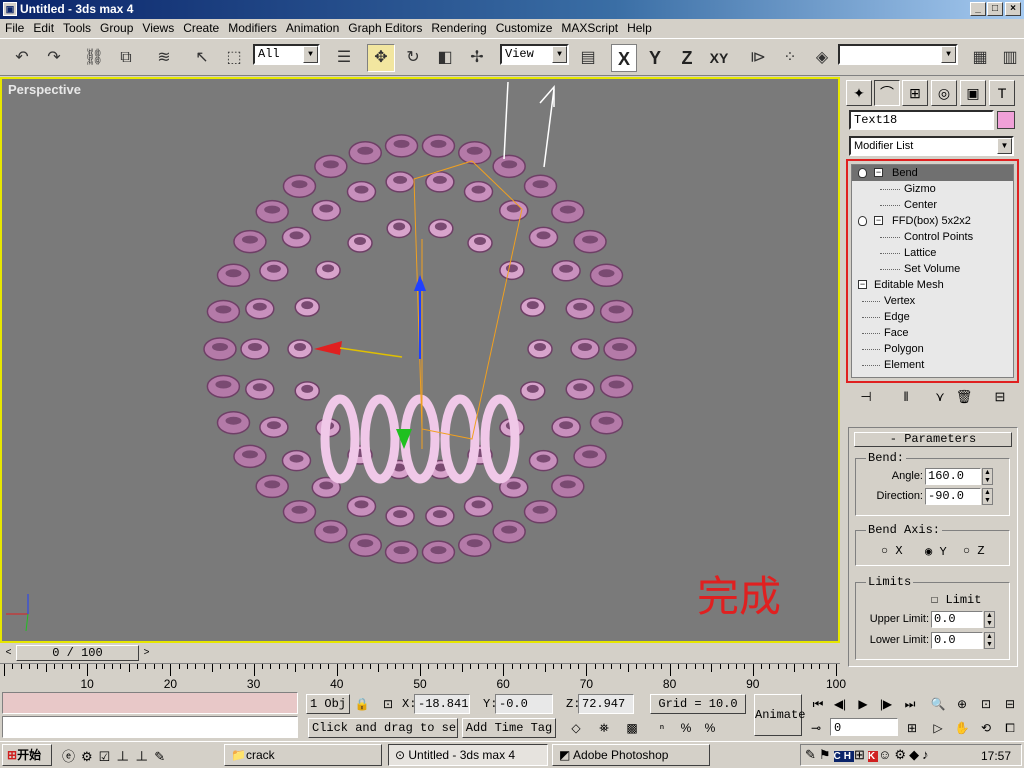  I want to click on go-to-start-icon: ⏮, so click(818, 704).